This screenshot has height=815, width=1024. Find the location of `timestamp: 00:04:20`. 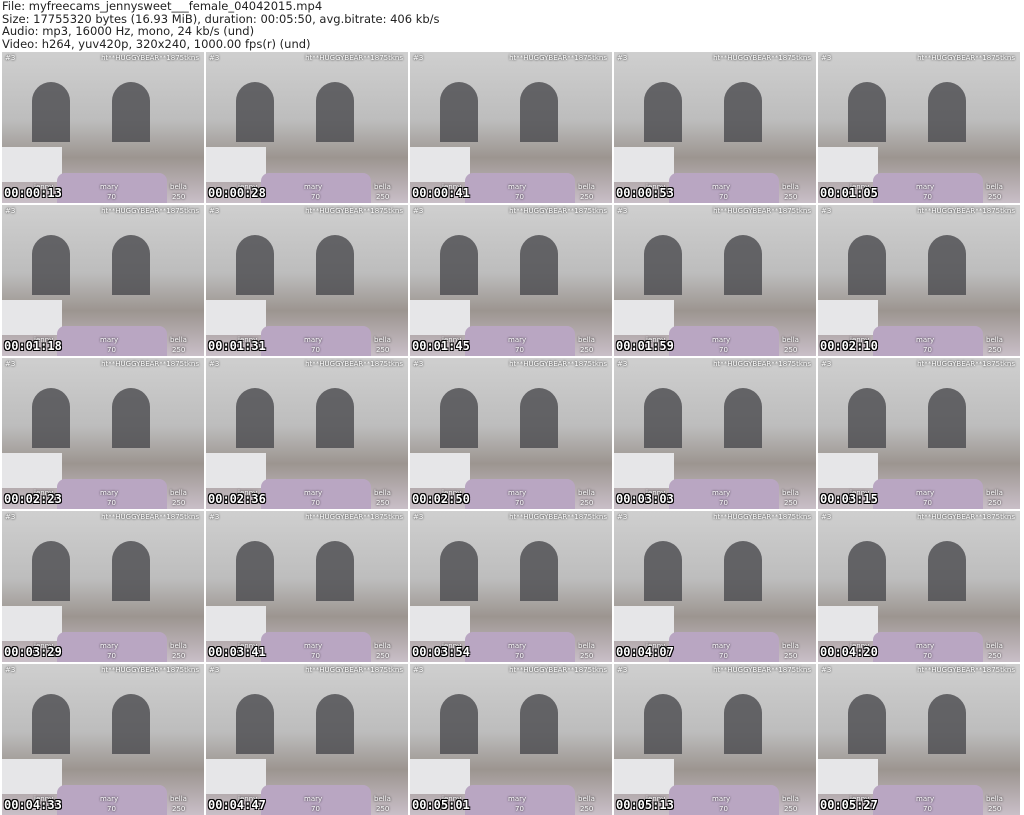

timestamp: 00:04:20 is located at coordinates (849, 652).